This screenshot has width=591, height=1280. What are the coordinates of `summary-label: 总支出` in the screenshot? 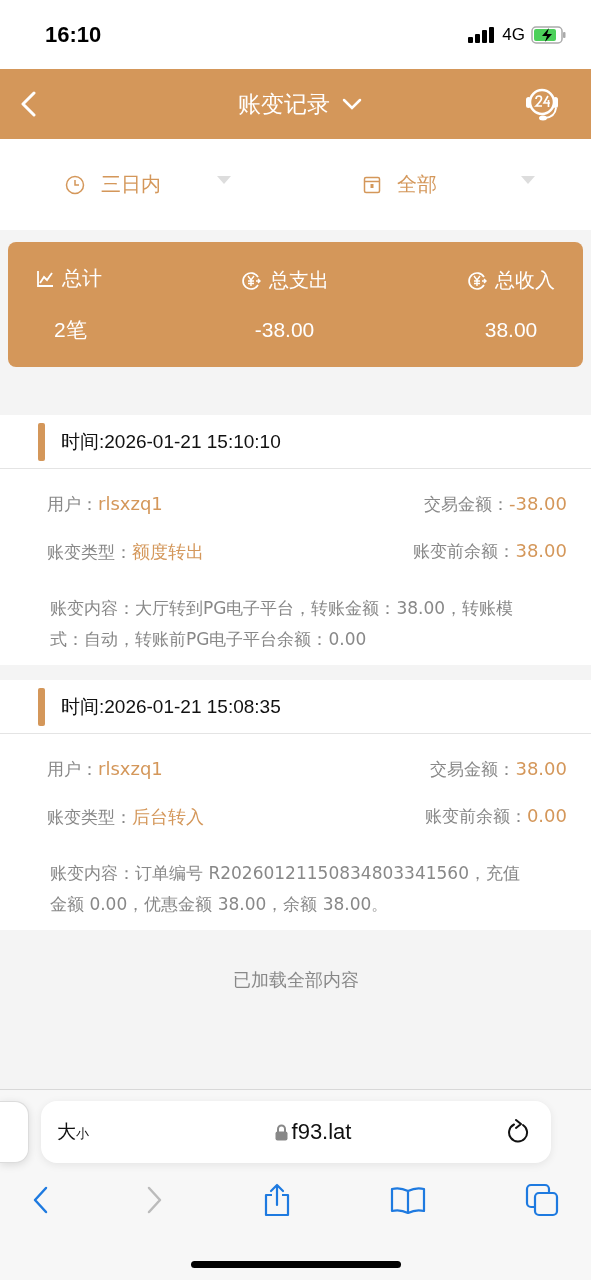 It's located at (298, 280).